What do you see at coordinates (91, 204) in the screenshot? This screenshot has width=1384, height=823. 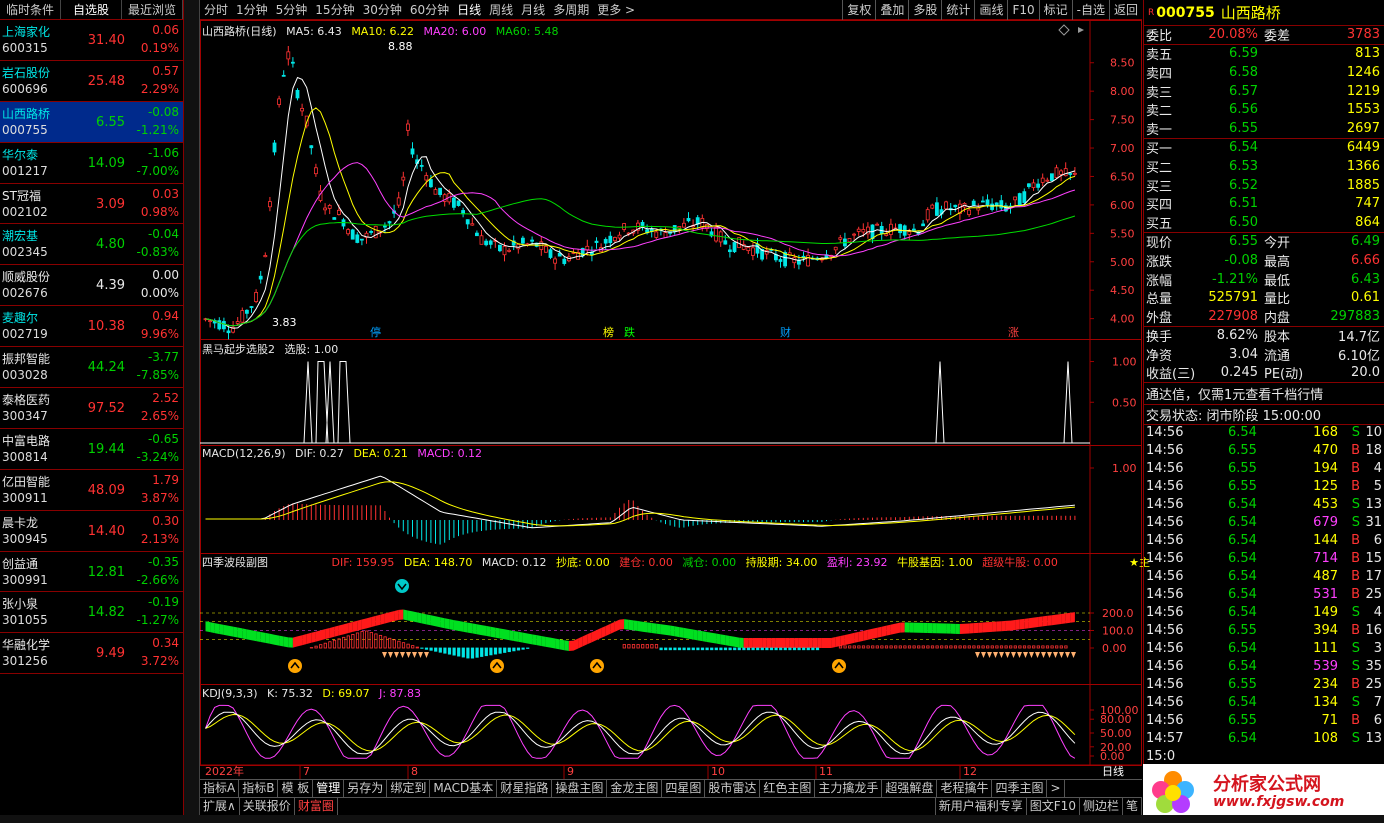 I see `watchlist-row: ST冠福 002102 3.09 0.03 0.98%` at bounding box center [91, 204].